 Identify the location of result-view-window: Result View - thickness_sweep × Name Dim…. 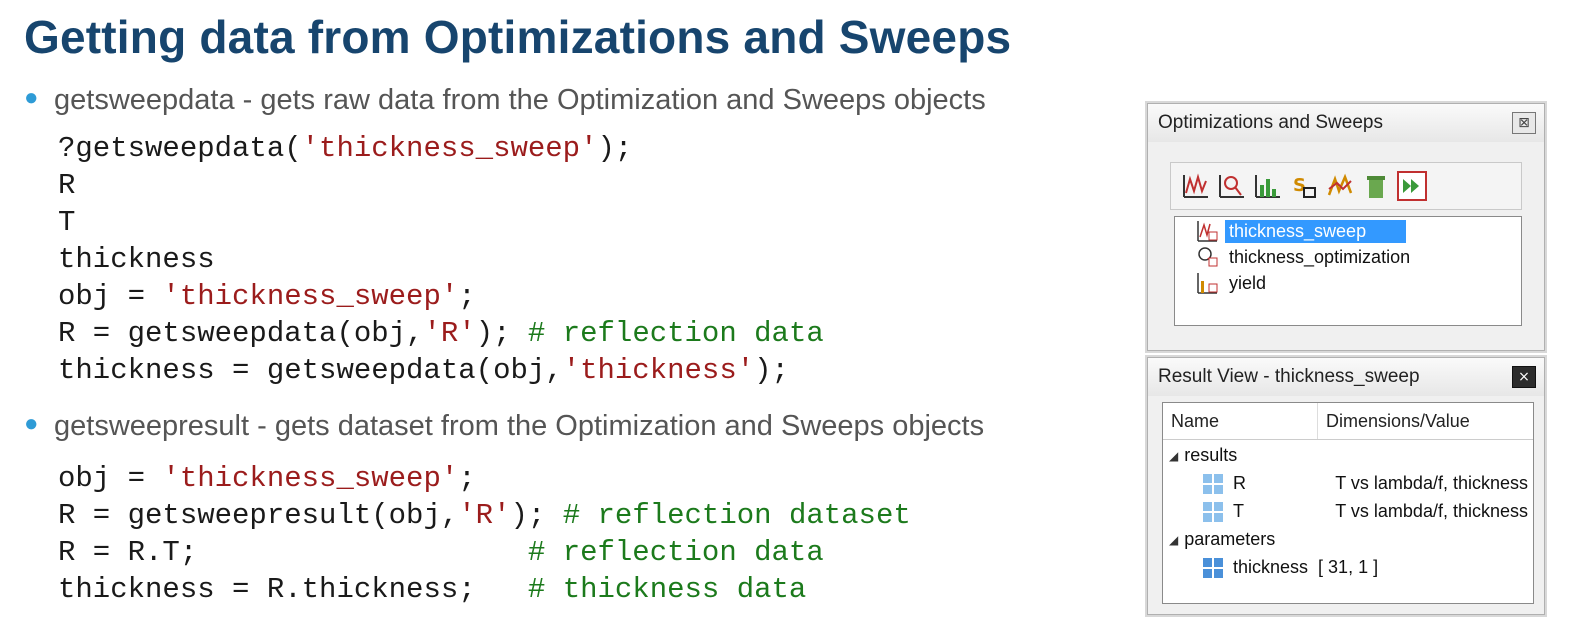
(1346, 486).